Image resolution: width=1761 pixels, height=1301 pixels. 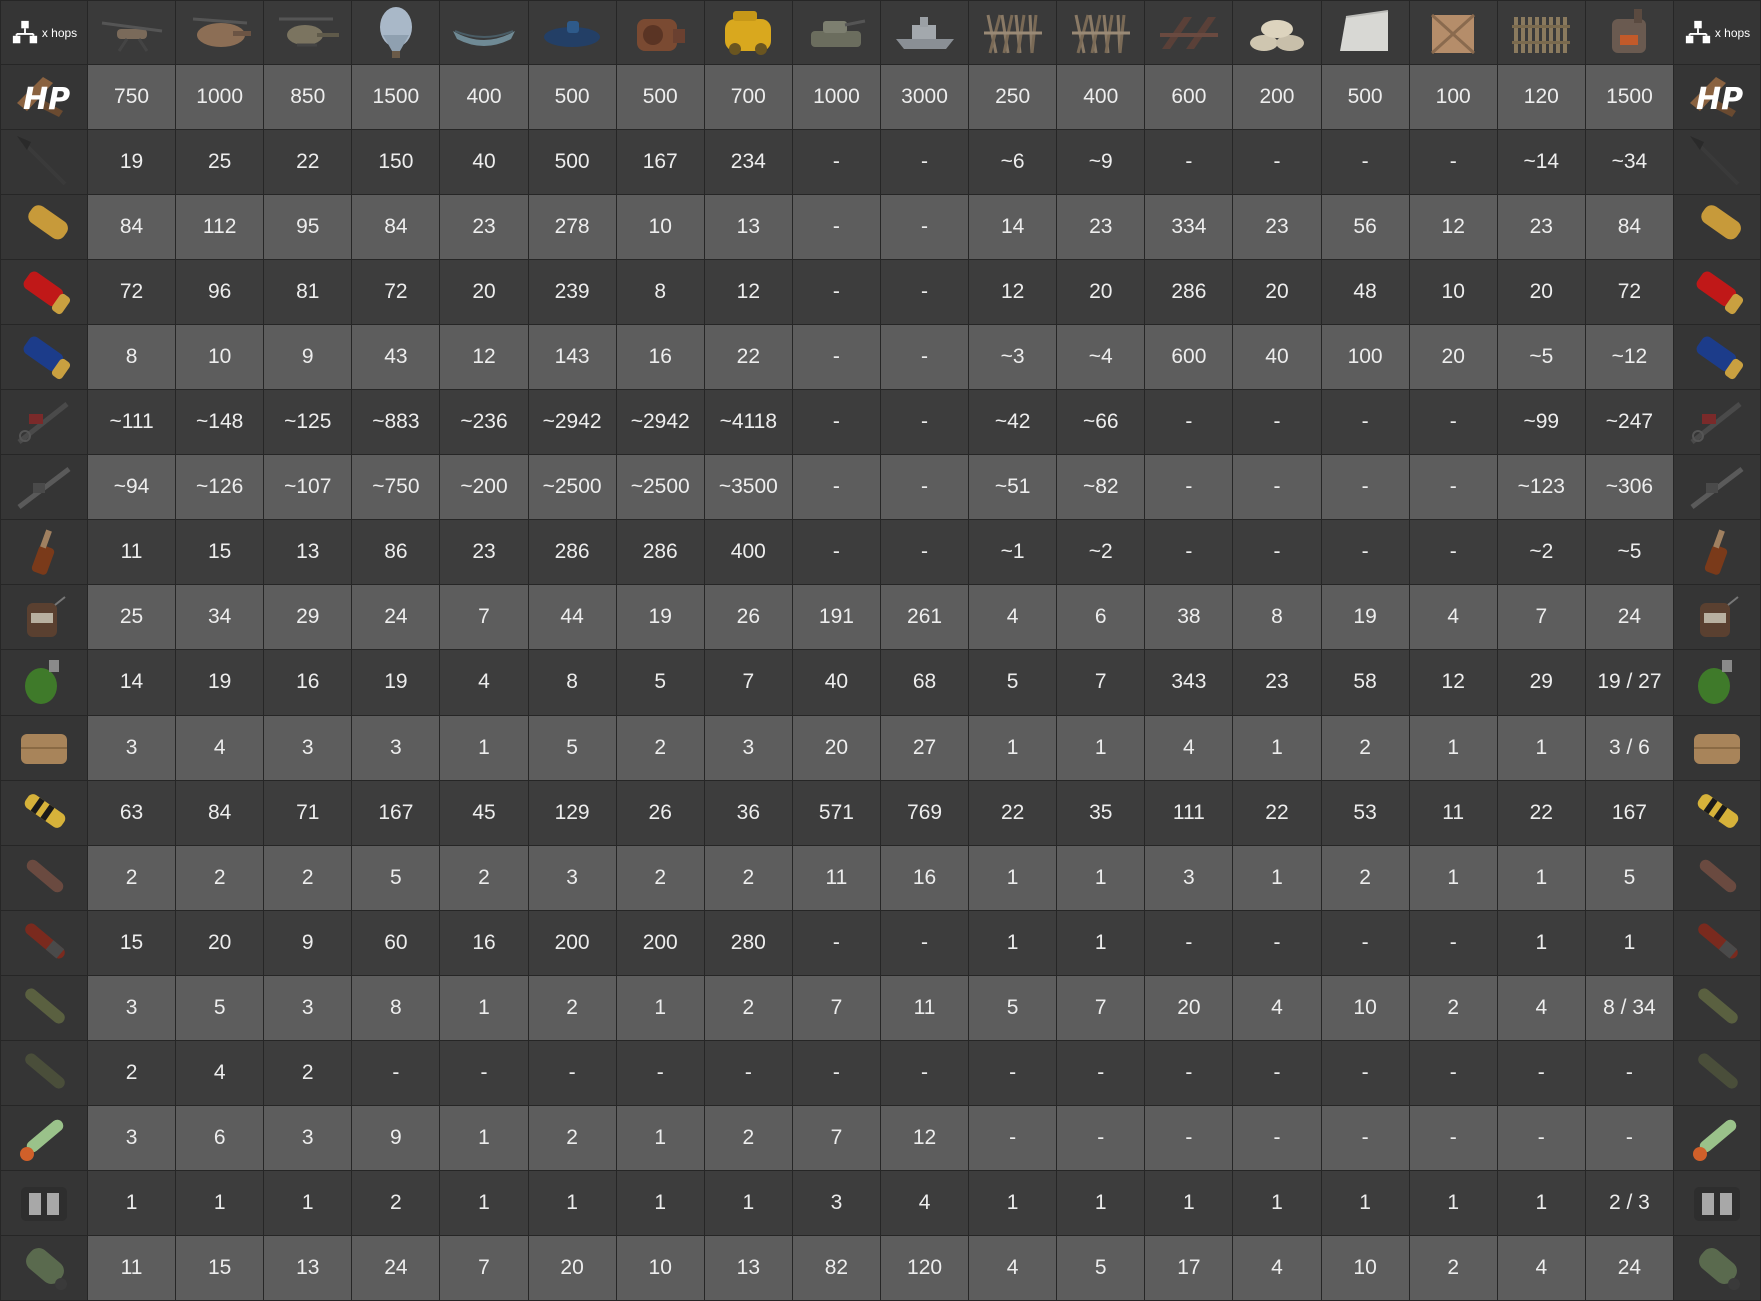 I want to click on cost-value-cell: ~107, so click(x=308, y=487).